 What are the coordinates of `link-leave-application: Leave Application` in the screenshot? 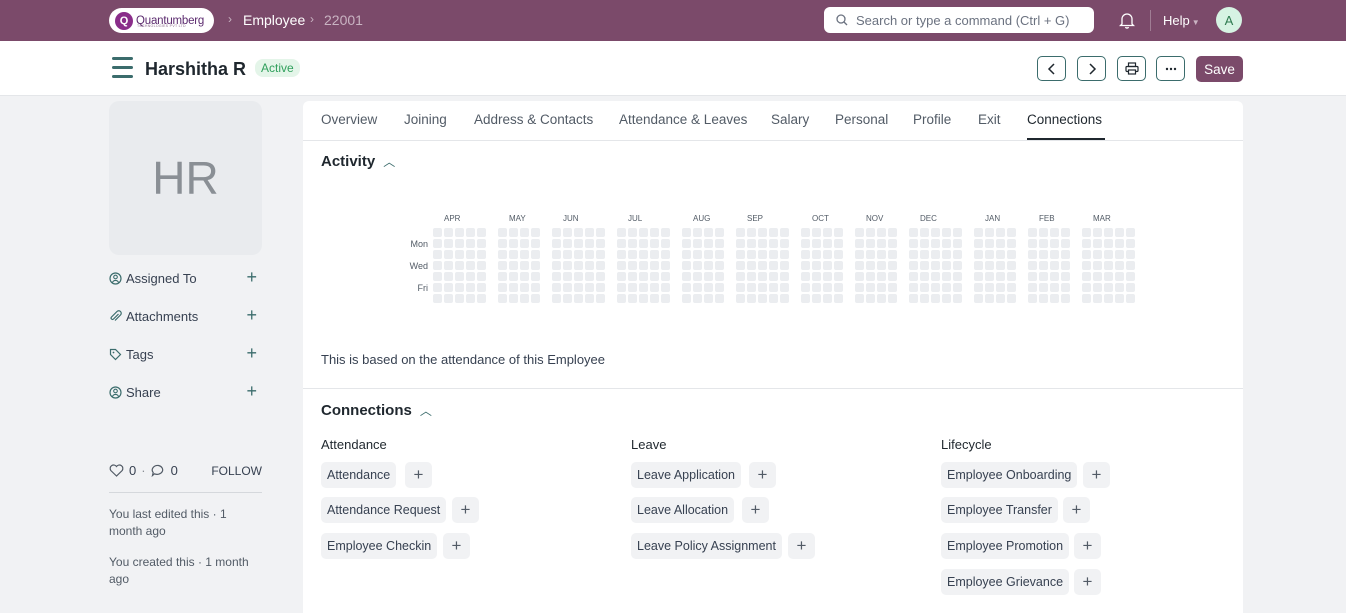 It's located at (686, 475).